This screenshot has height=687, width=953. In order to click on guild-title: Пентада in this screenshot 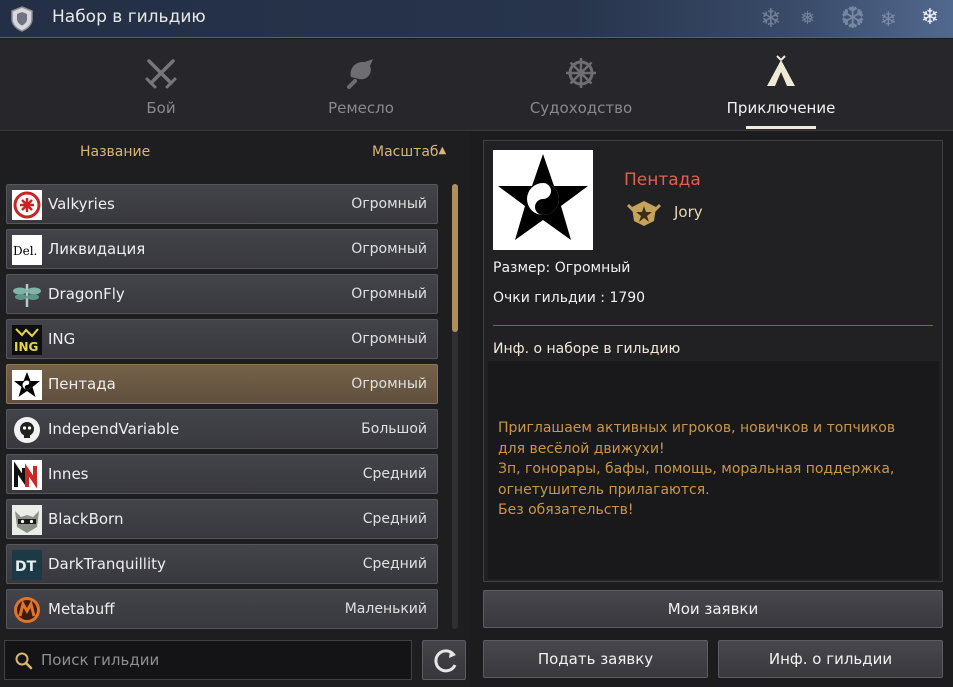, I will do `click(662, 180)`.